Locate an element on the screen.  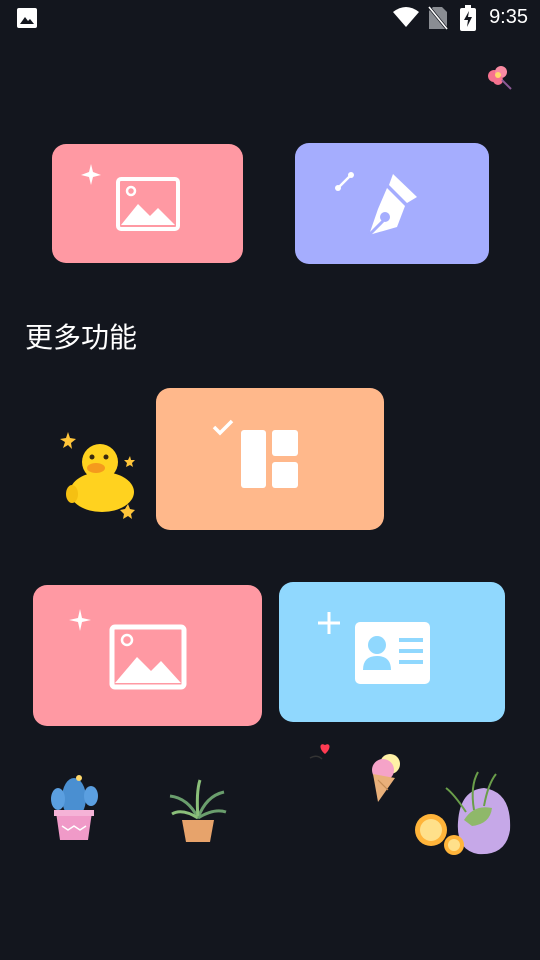
no-sim-icon is located at coordinates (438, 18).